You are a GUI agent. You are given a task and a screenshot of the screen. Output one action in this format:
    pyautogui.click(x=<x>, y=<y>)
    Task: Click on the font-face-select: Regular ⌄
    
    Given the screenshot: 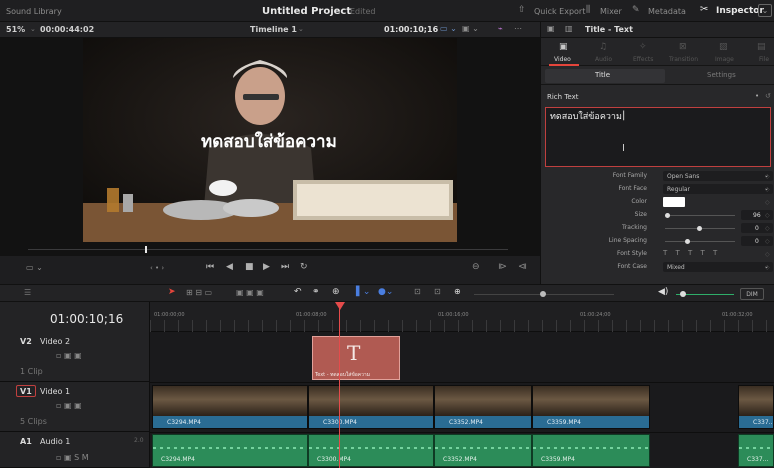 What is the action you would take?
    pyautogui.click(x=718, y=189)
    